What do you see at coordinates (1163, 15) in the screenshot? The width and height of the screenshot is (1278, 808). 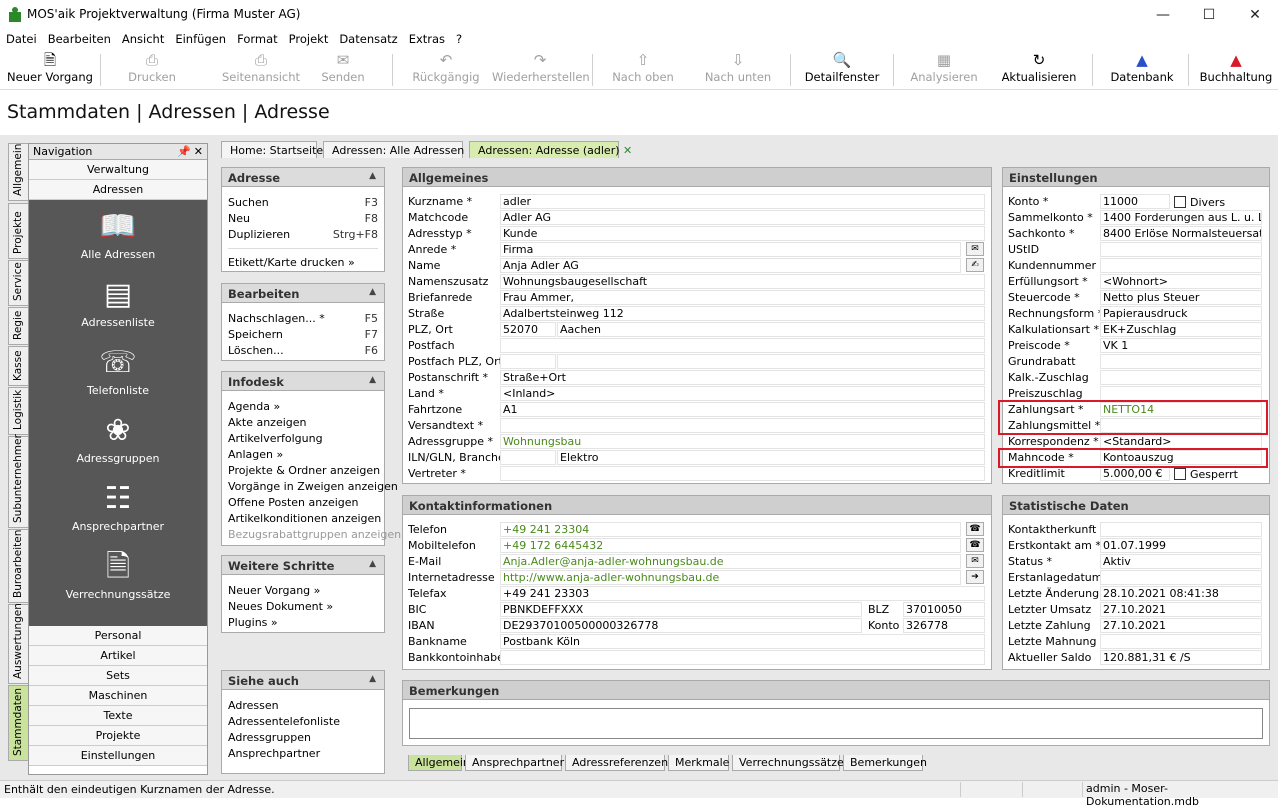 I see `minimize-icon: —` at bounding box center [1163, 15].